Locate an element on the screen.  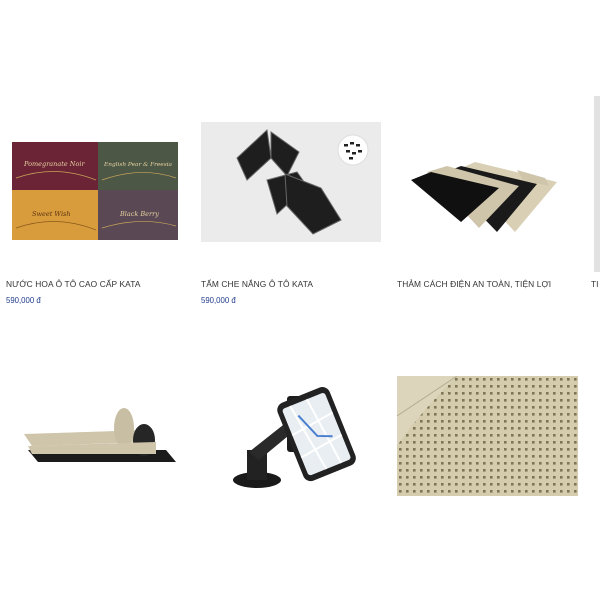
product-name: NƯỚC HOA Ô TÔ CAO CẤP KATA is located at coordinates (73, 284).